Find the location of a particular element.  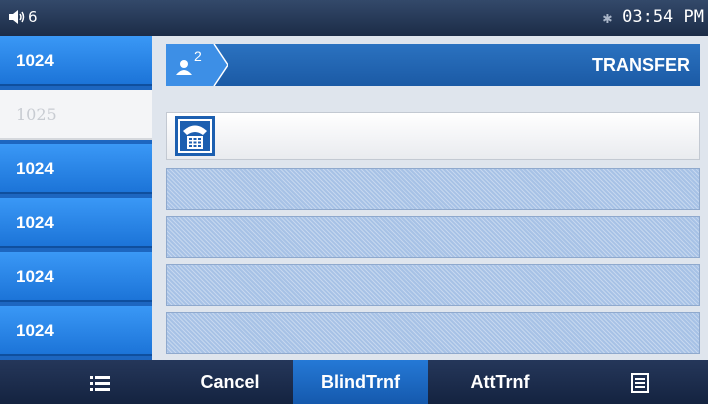

line-key-5: 1024 is located at coordinates (76, 277).